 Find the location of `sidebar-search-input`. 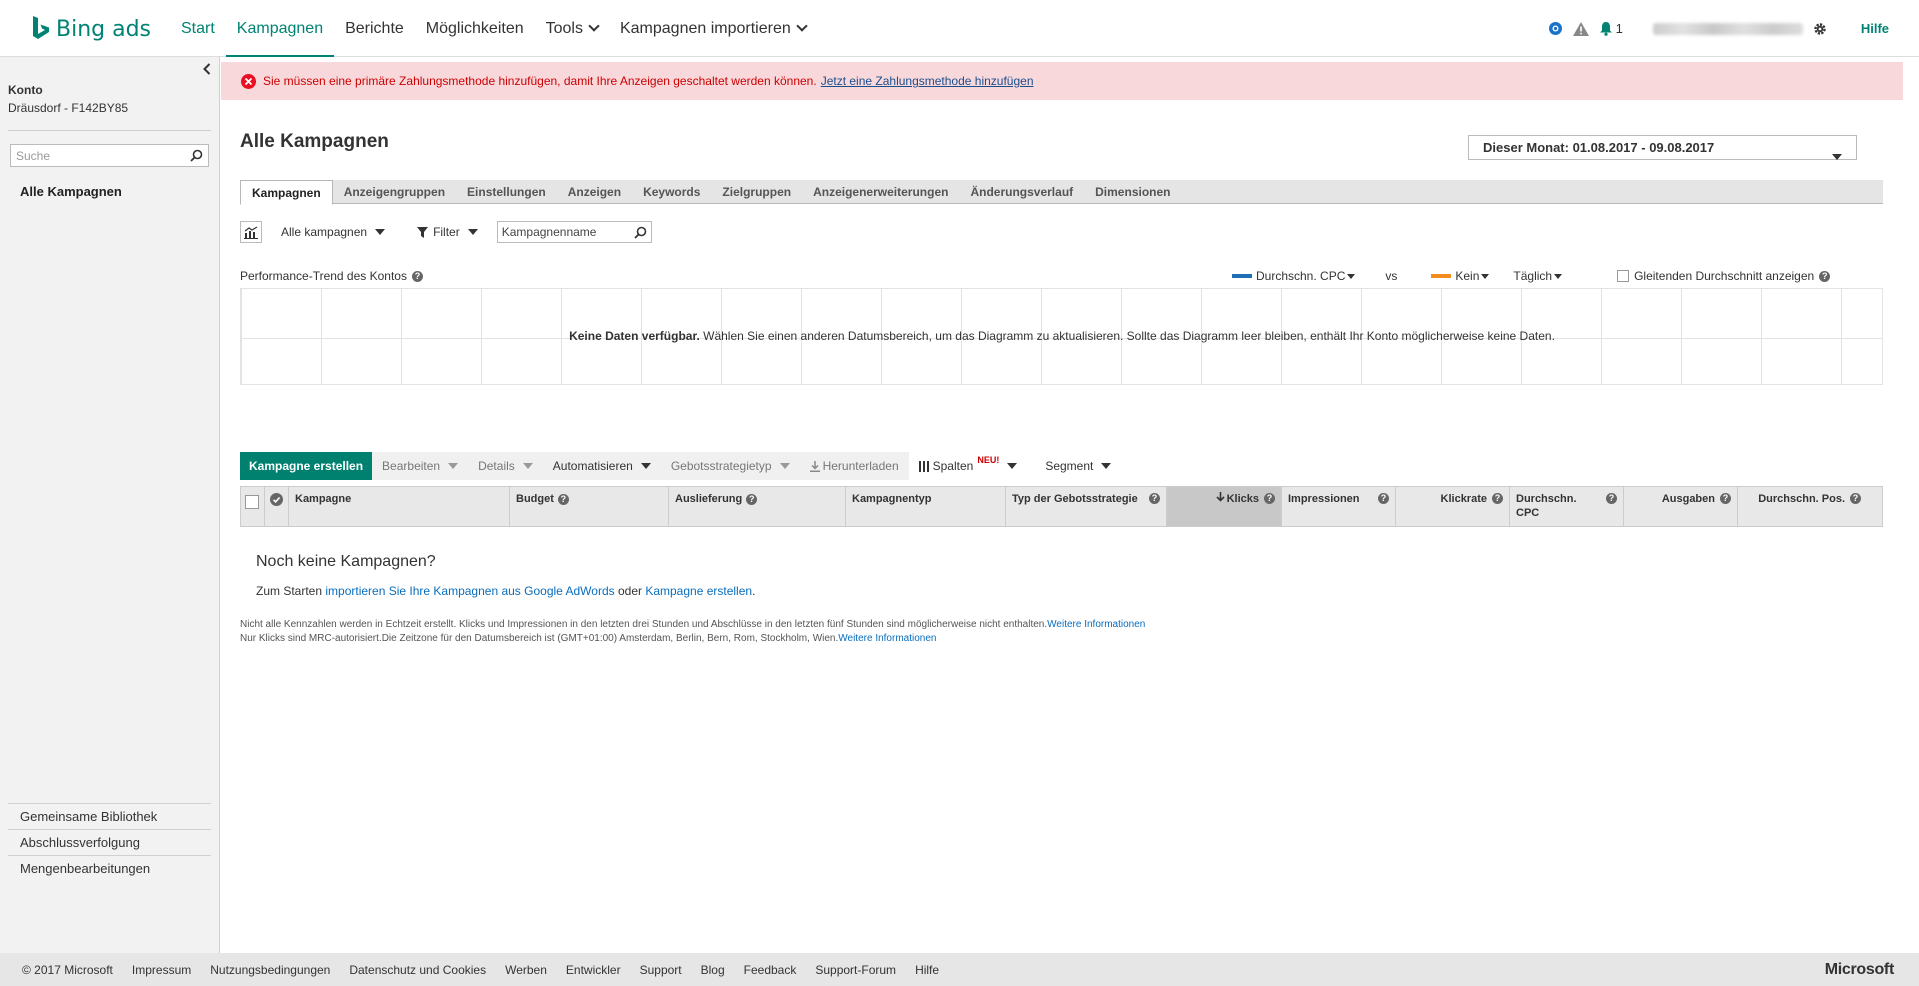

sidebar-search-input is located at coordinates (96, 155).